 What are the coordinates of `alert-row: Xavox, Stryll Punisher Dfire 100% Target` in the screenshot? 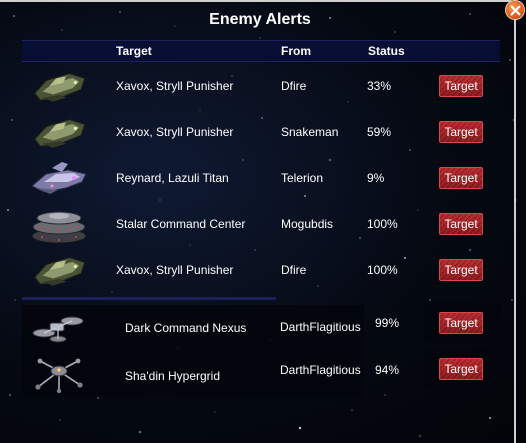 It's located at (261, 271).